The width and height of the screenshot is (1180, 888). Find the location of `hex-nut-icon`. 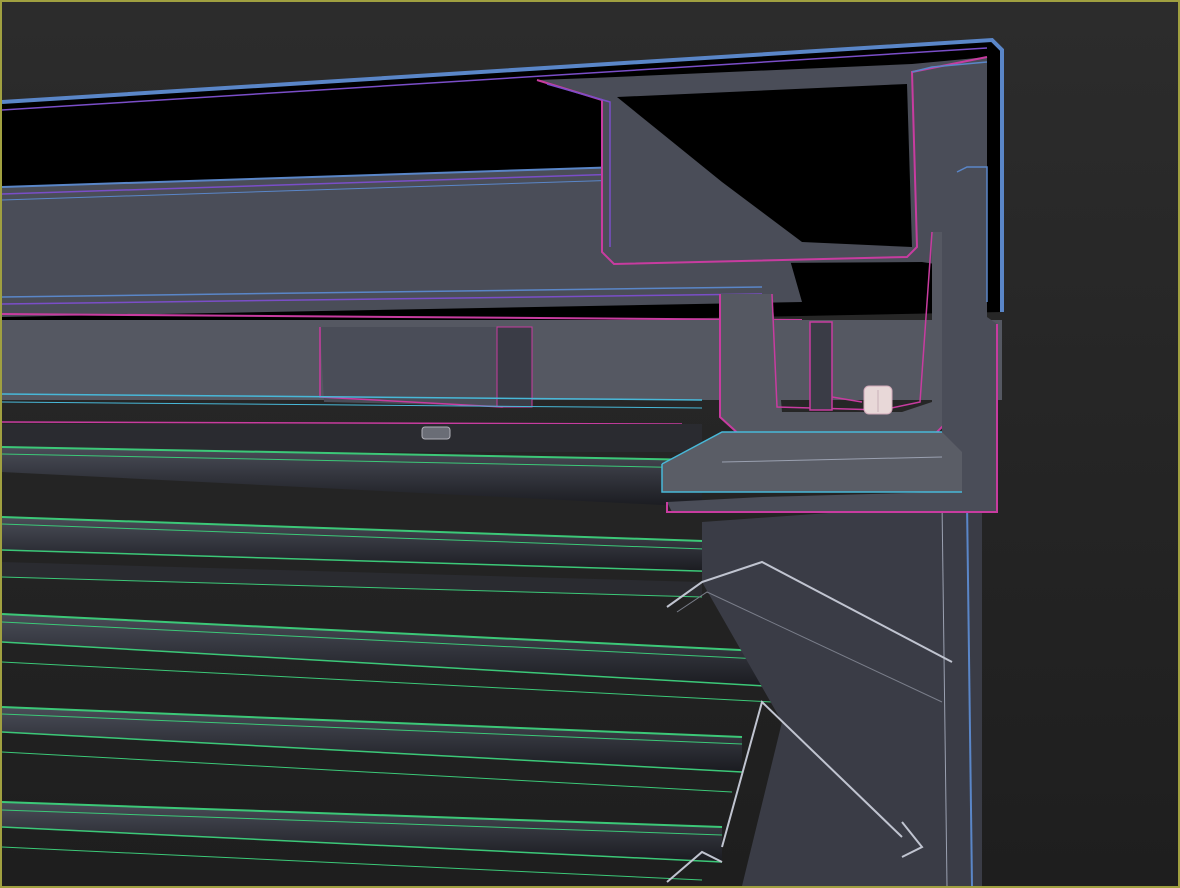

hex-nut-icon is located at coordinates (878, 400).